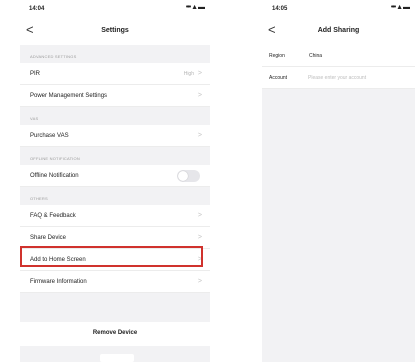  What do you see at coordinates (316, 56) in the screenshot?
I see `region-value: China` at bounding box center [316, 56].